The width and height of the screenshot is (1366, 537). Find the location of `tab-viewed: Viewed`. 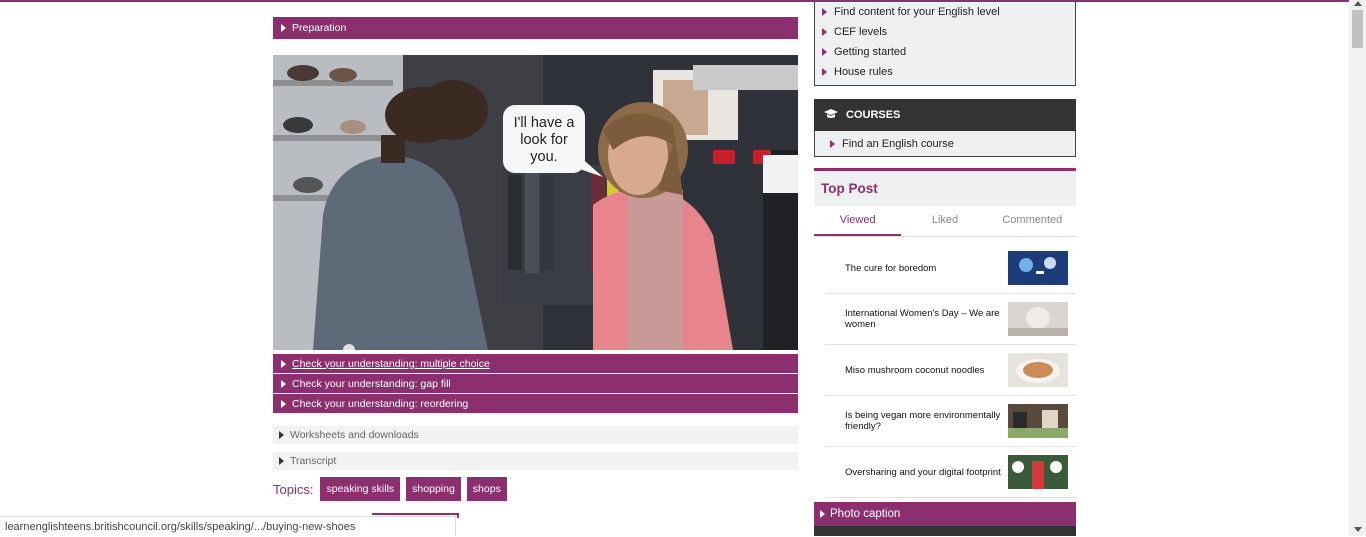

tab-viewed: Viewed is located at coordinates (858, 221).